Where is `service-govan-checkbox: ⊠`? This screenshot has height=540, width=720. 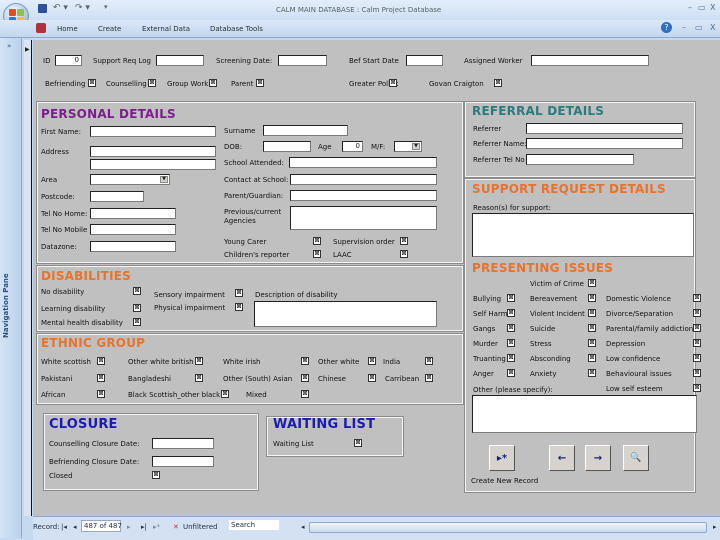 service-govan-checkbox: ⊠ is located at coordinates (498, 83).